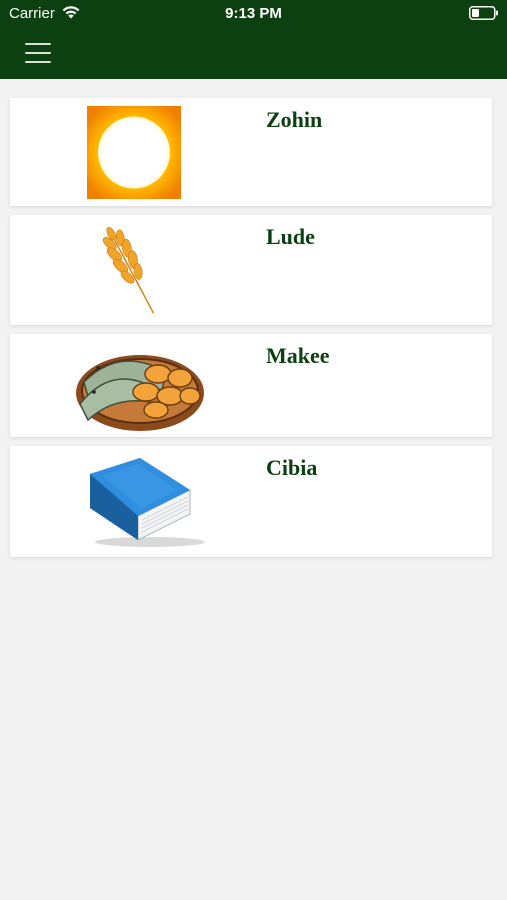 This screenshot has width=507, height=900. Describe the element at coordinates (140, 393) in the screenshot. I see `fish-and-bread-basket-image` at that location.